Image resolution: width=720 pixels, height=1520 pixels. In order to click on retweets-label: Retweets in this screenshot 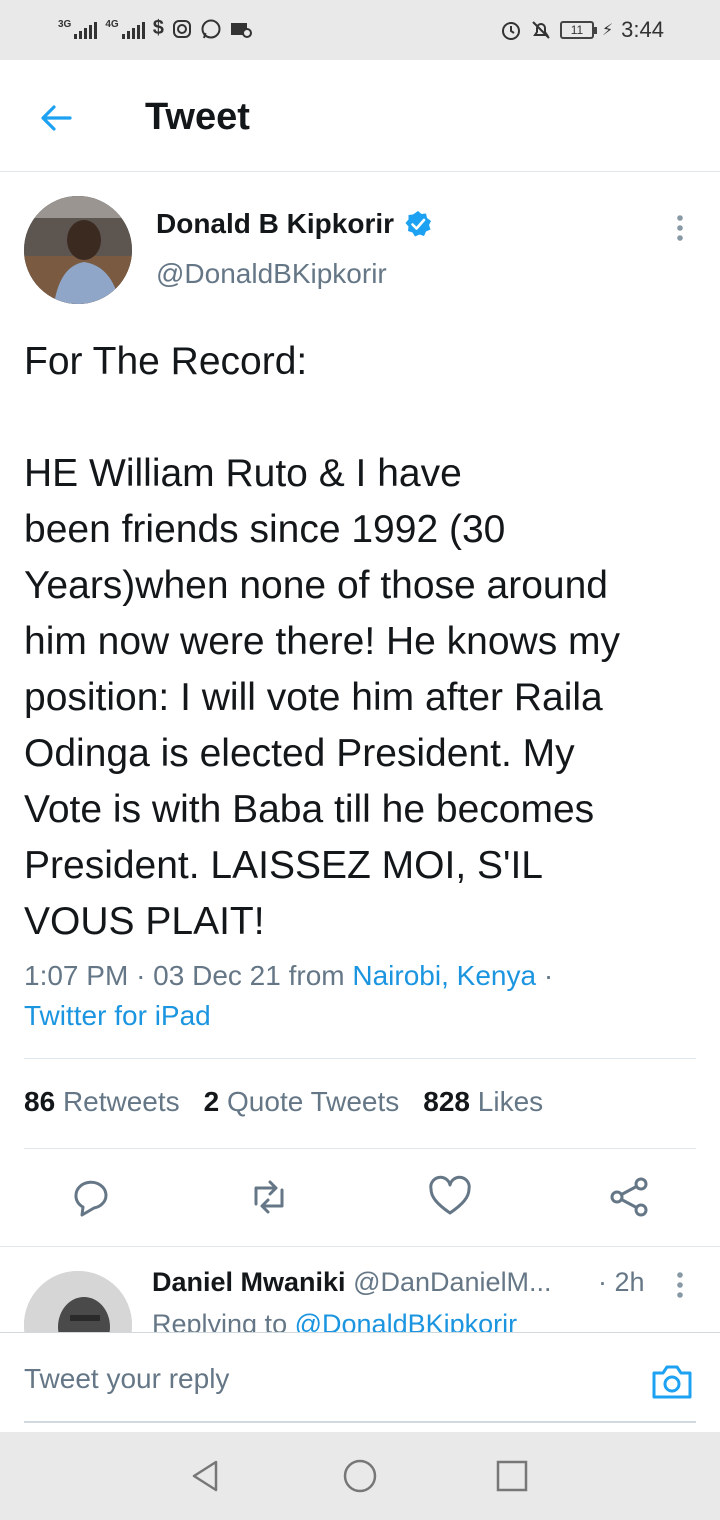, I will do `click(121, 1101)`.